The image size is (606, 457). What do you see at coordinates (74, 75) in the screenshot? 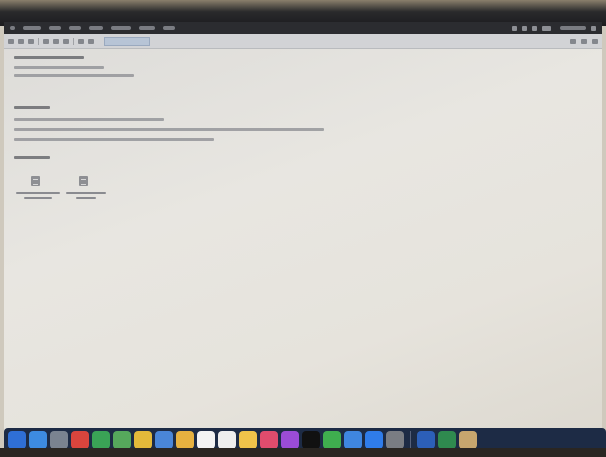
I see `date-line` at bounding box center [74, 75].